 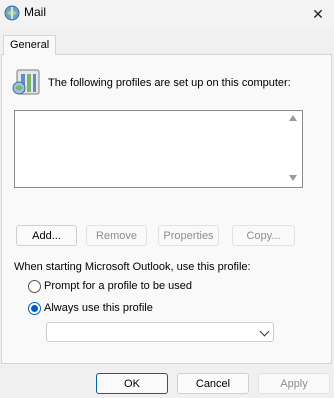 What do you see at coordinates (12, 13) in the screenshot?
I see `mail-app-icon` at bounding box center [12, 13].